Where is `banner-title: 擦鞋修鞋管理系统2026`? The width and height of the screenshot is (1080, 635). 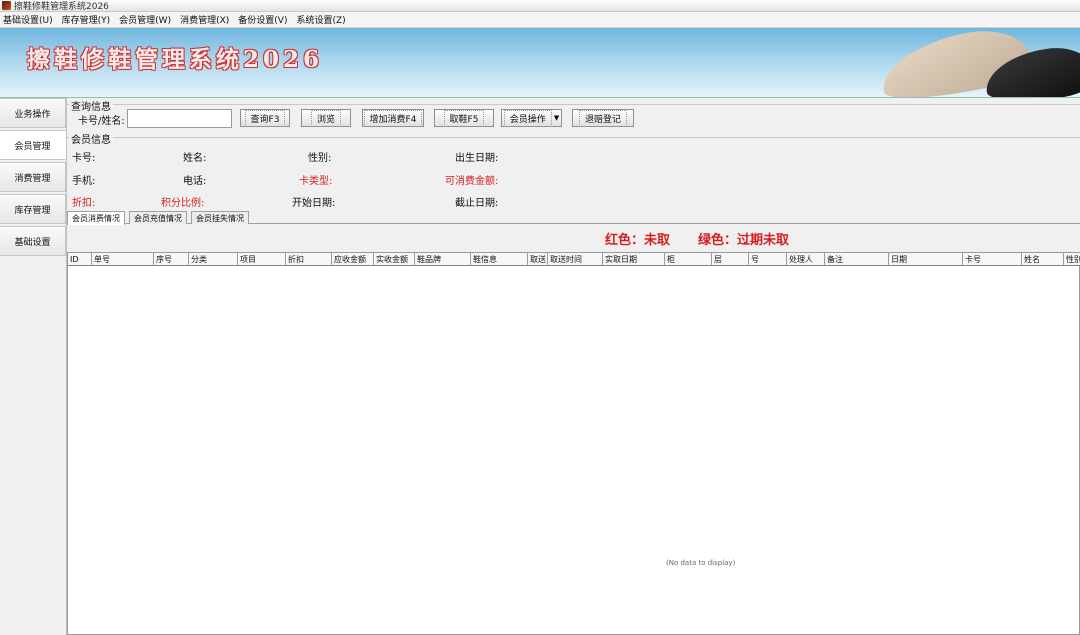
banner-title: 擦鞋修鞋管理系统2026 is located at coordinates (175, 59).